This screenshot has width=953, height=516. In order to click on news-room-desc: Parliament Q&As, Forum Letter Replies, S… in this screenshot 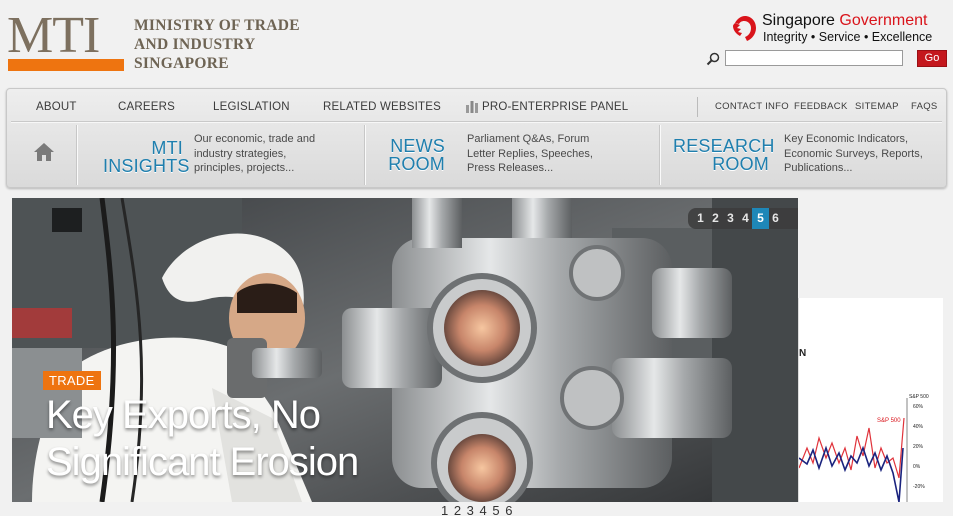, I will do `click(530, 153)`.